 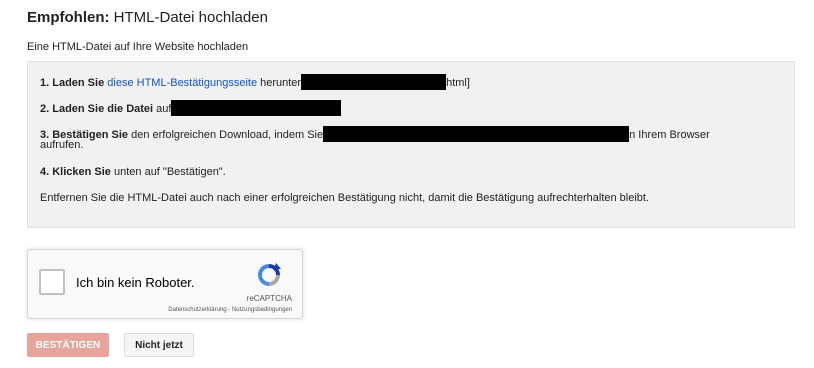 What do you see at coordinates (68, 17) in the screenshot?
I see `title-emphasis: Empfohlen:` at bounding box center [68, 17].